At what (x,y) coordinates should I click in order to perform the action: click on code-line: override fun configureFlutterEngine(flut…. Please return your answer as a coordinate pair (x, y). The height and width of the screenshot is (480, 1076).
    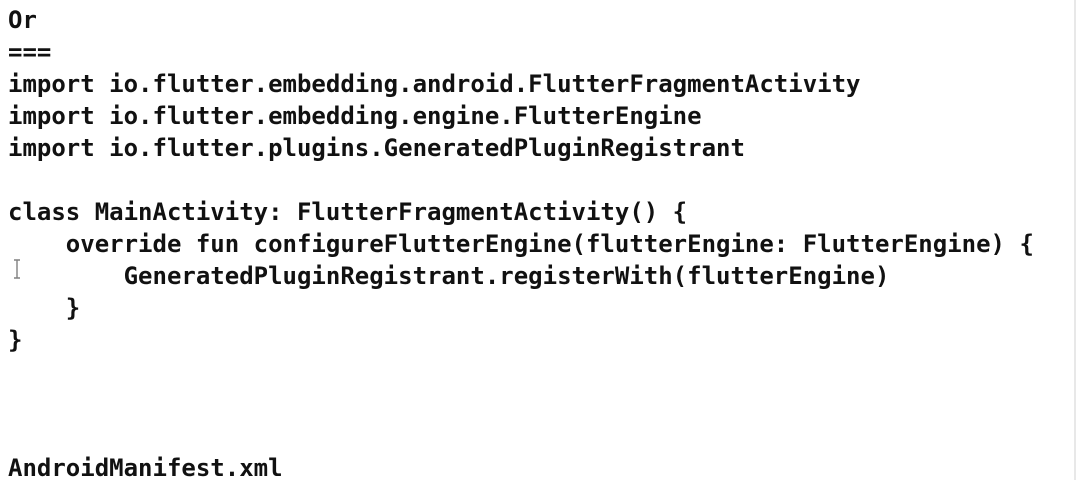
    Looking at the image, I should click on (521, 244).